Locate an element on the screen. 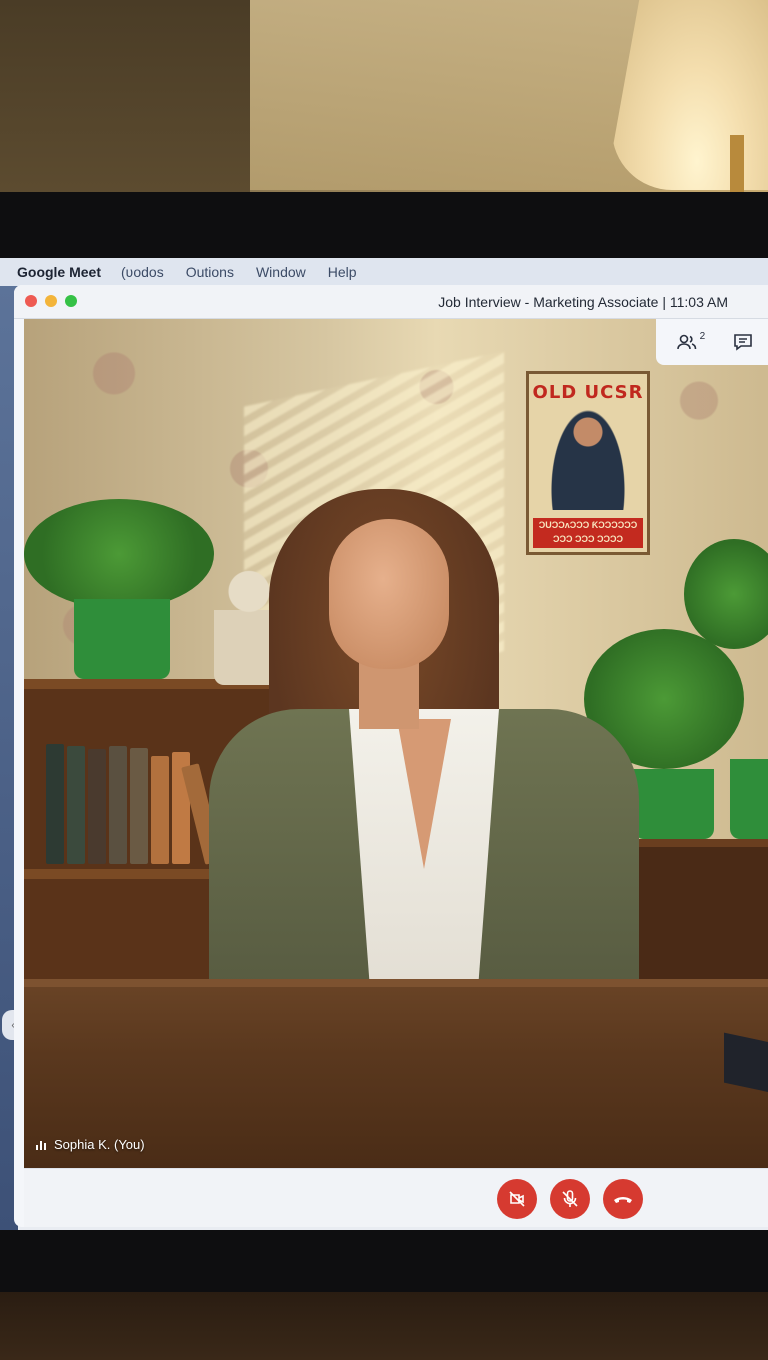  participant-face is located at coordinates (389, 594).